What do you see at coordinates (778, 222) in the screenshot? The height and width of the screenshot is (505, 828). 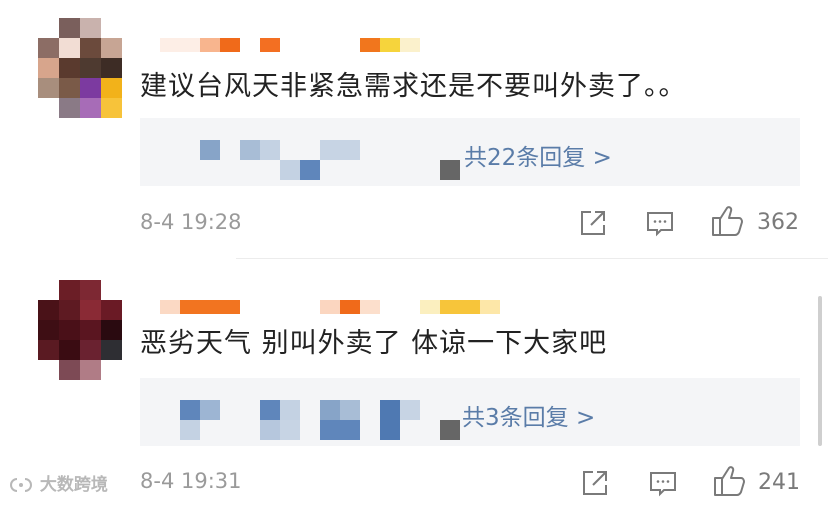 I see `like-count: 362` at bounding box center [778, 222].